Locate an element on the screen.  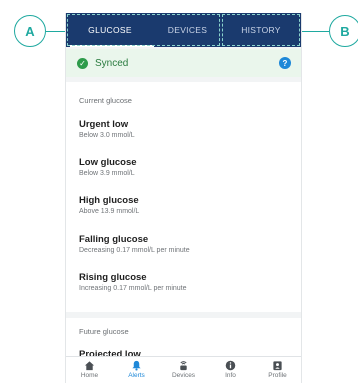
check-circle-icon: ✓ is located at coordinates (82, 63).